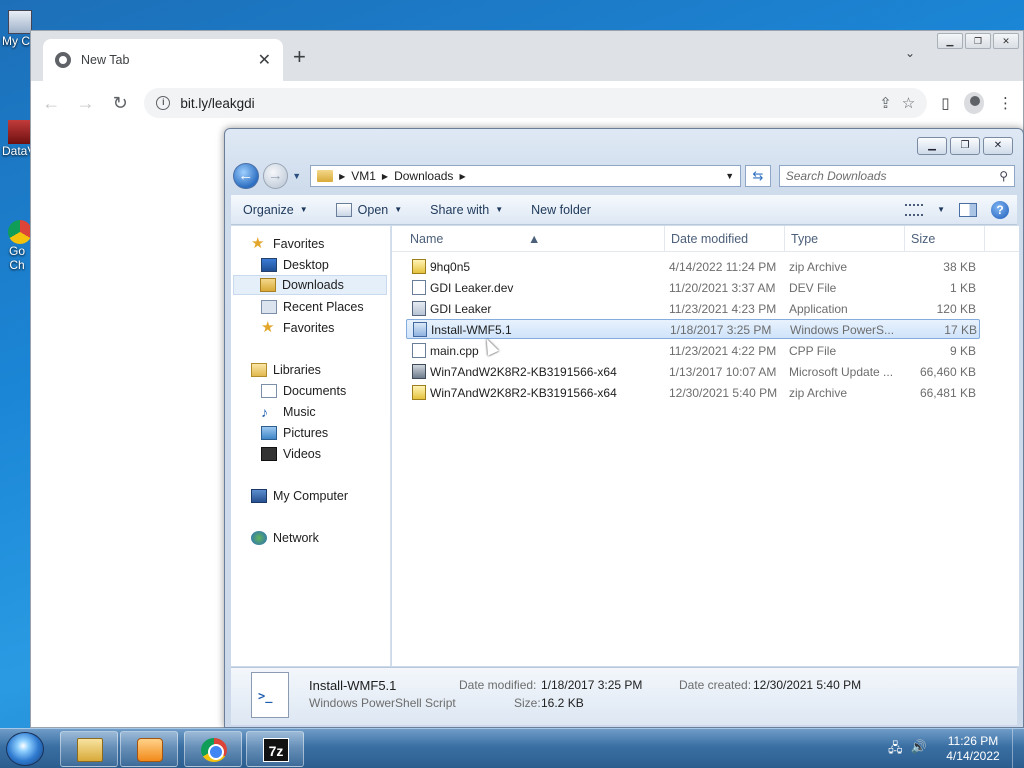  I want to click on documents-icon, so click(269, 391).